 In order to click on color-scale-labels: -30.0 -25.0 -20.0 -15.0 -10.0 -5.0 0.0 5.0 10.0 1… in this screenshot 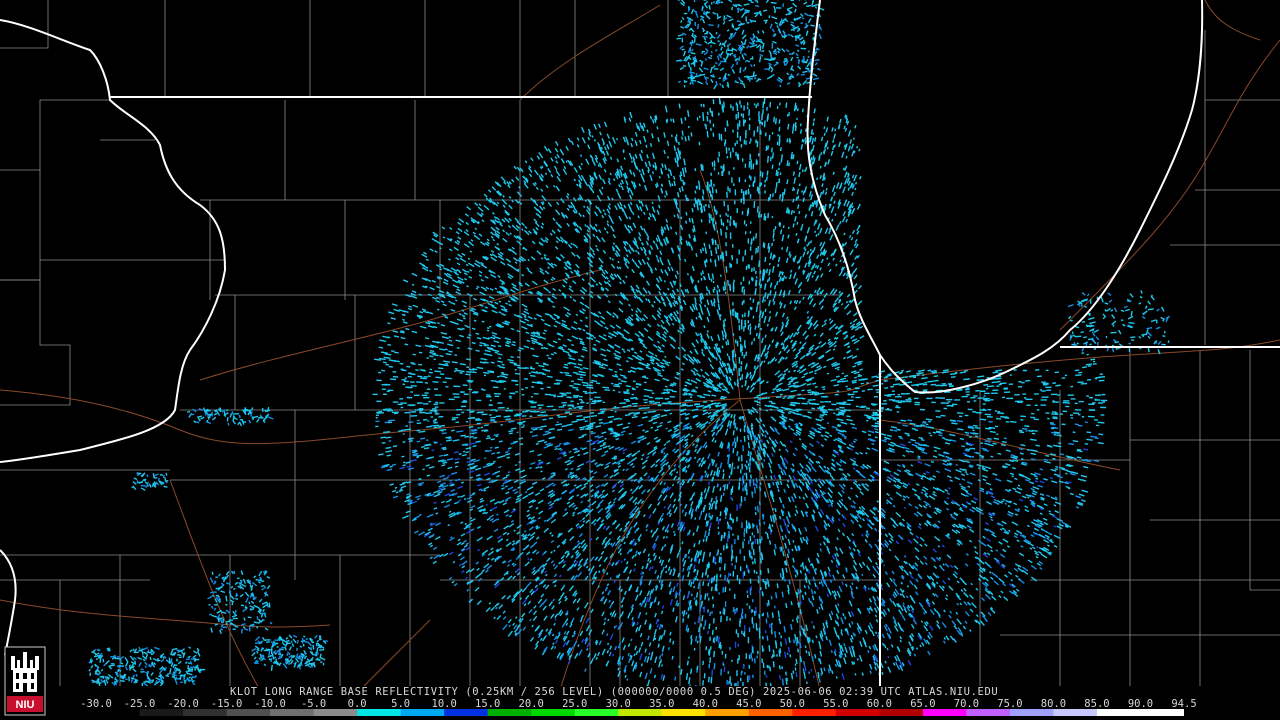, I will do `click(638, 704)`.